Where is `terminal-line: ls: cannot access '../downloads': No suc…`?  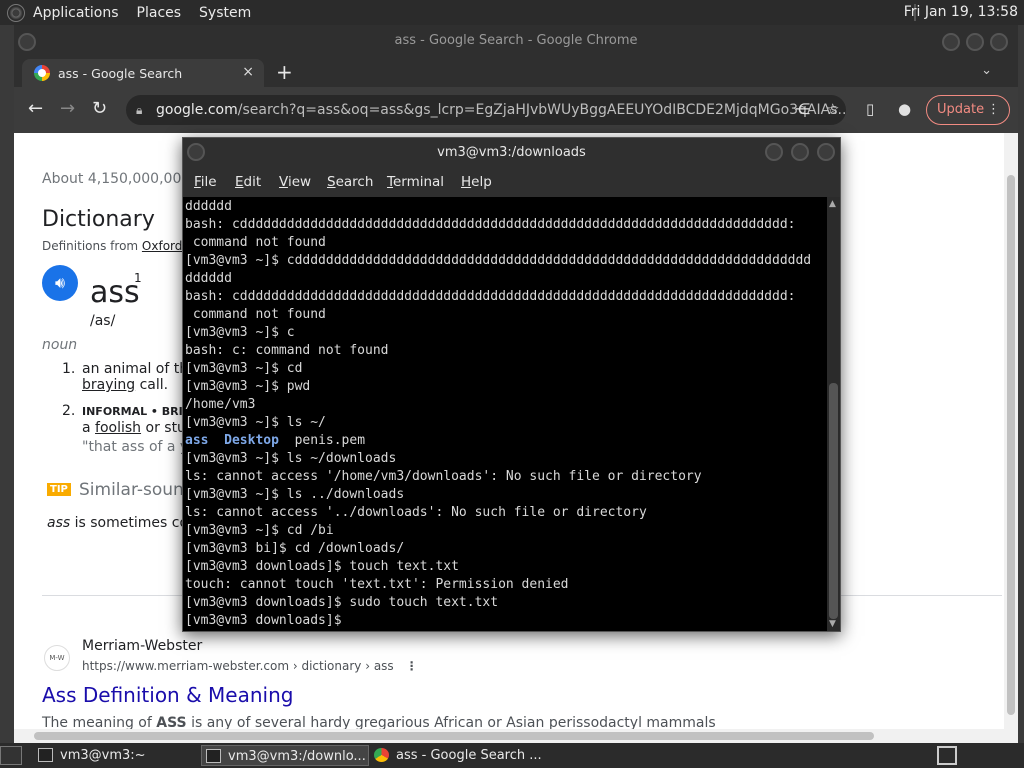
terminal-line: ls: cannot access '../downloads': No suc… is located at coordinates (416, 512).